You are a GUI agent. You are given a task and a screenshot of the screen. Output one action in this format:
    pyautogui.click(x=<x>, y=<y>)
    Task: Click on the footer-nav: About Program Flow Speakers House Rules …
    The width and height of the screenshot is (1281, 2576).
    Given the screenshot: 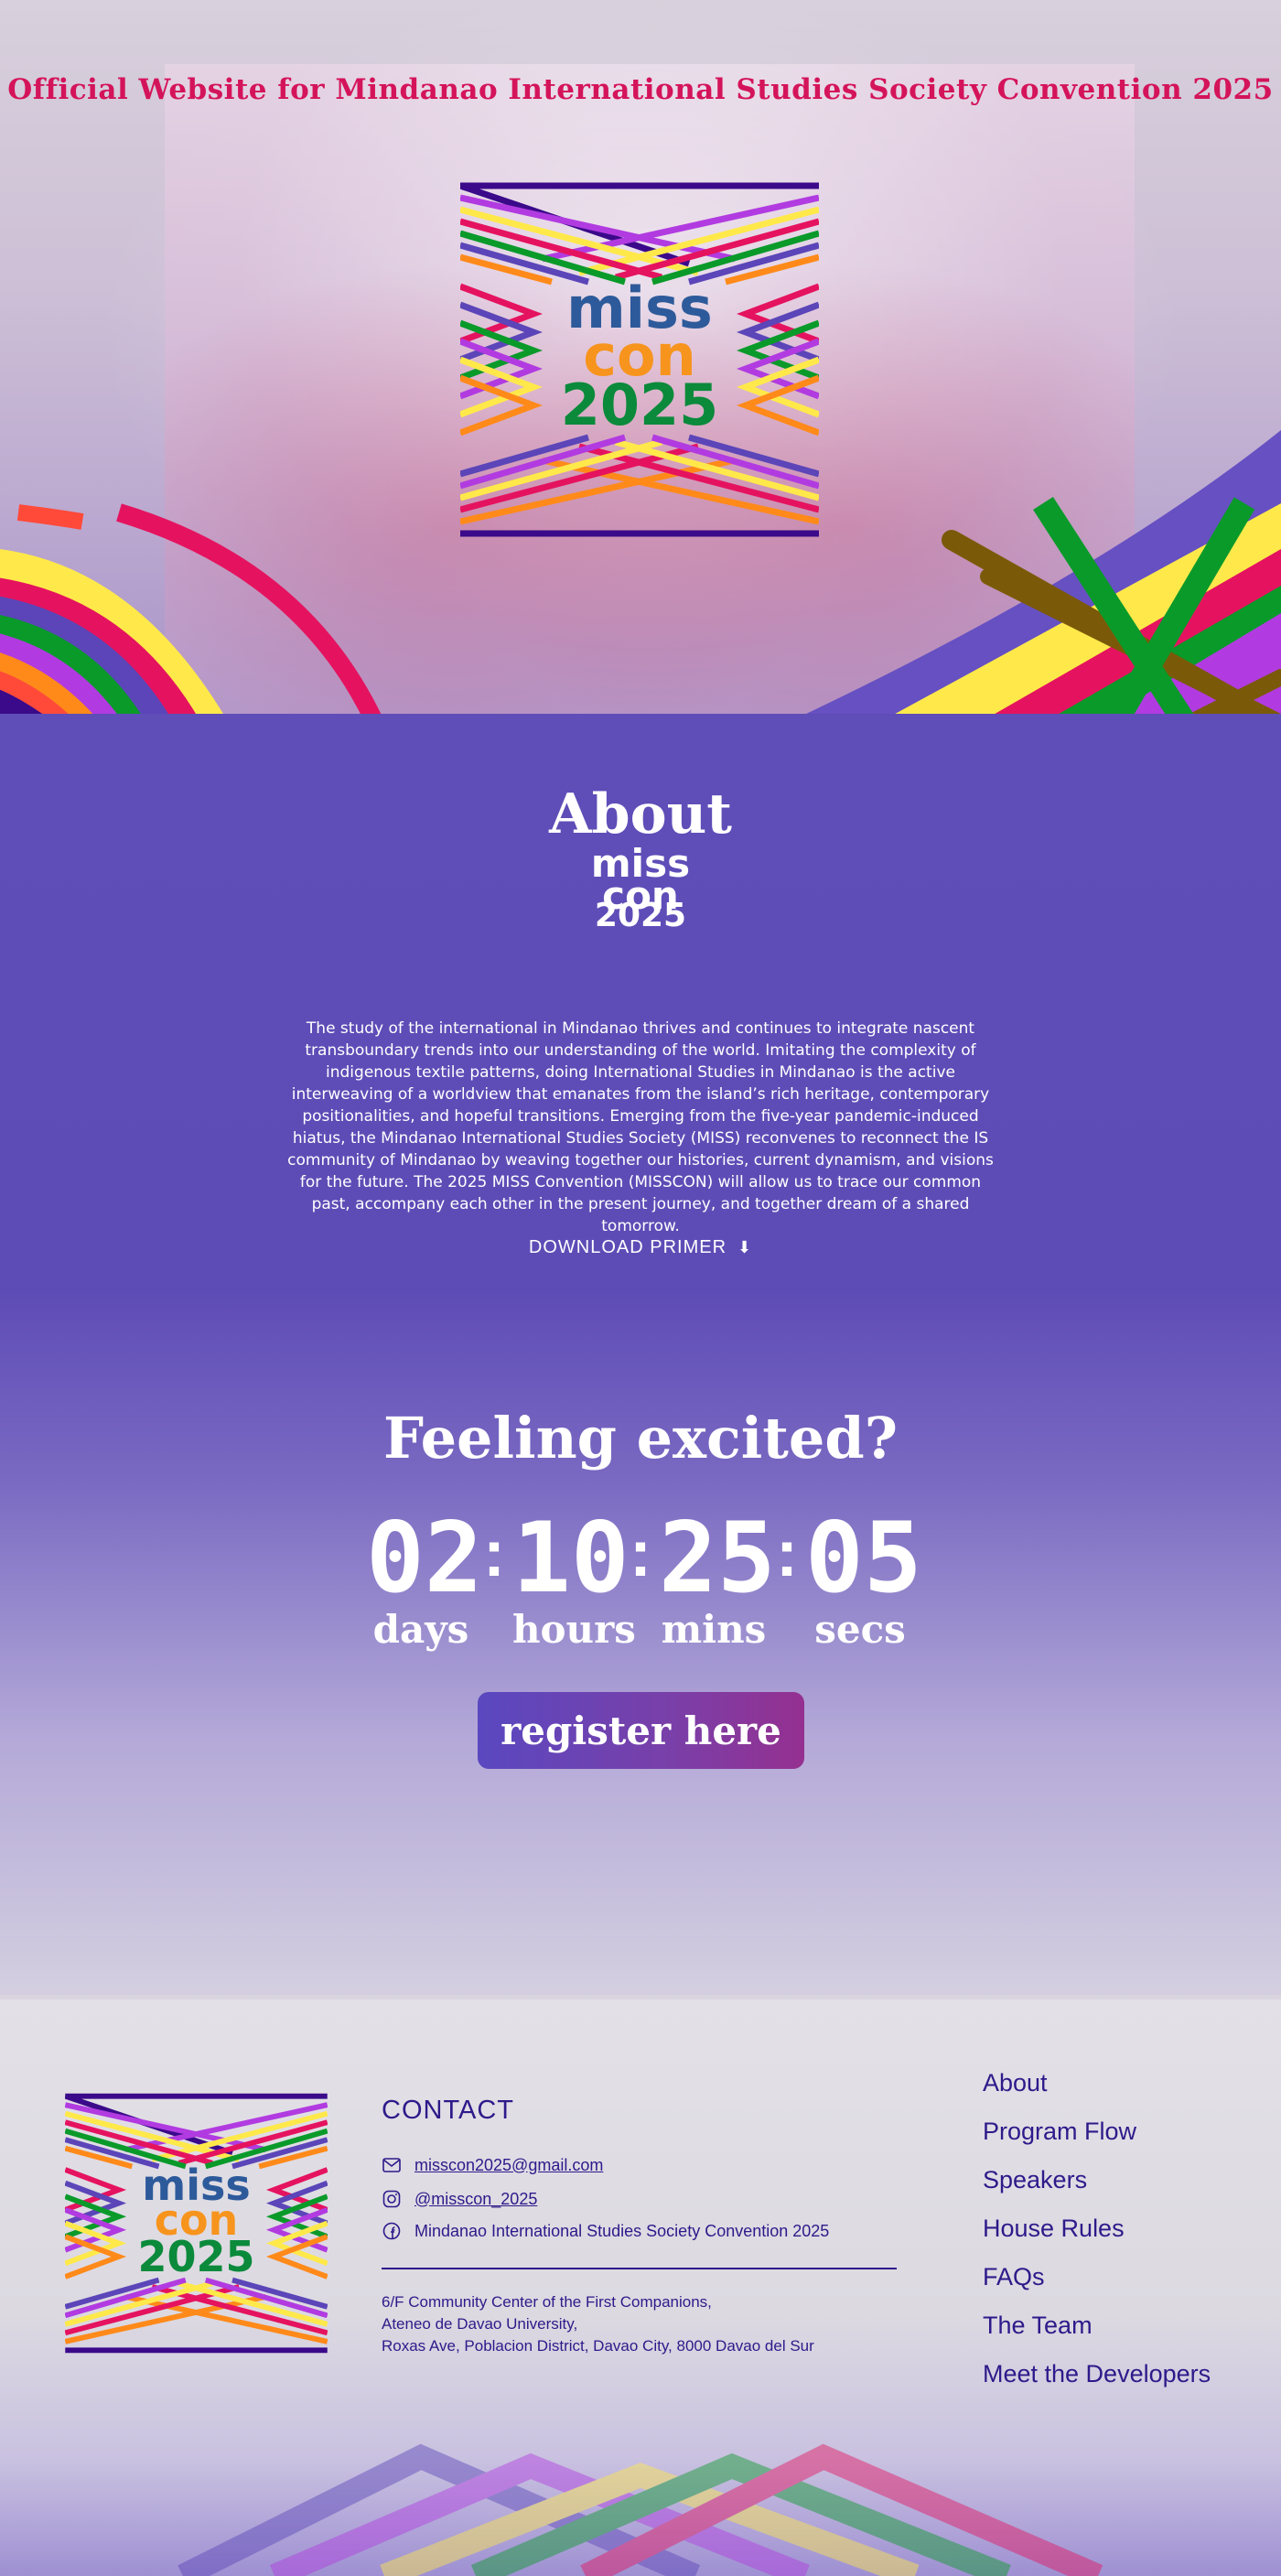 What is the action you would take?
    pyautogui.click(x=1097, y=2228)
    